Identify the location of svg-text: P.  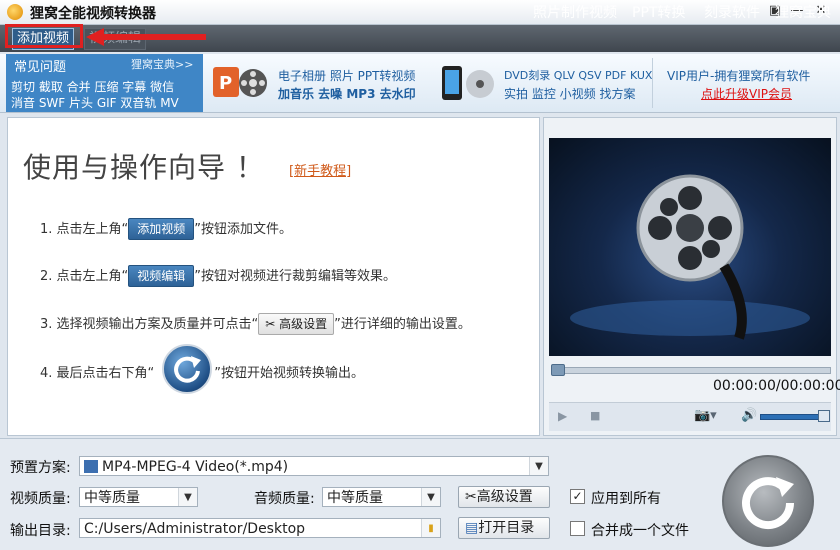
(225, 83).